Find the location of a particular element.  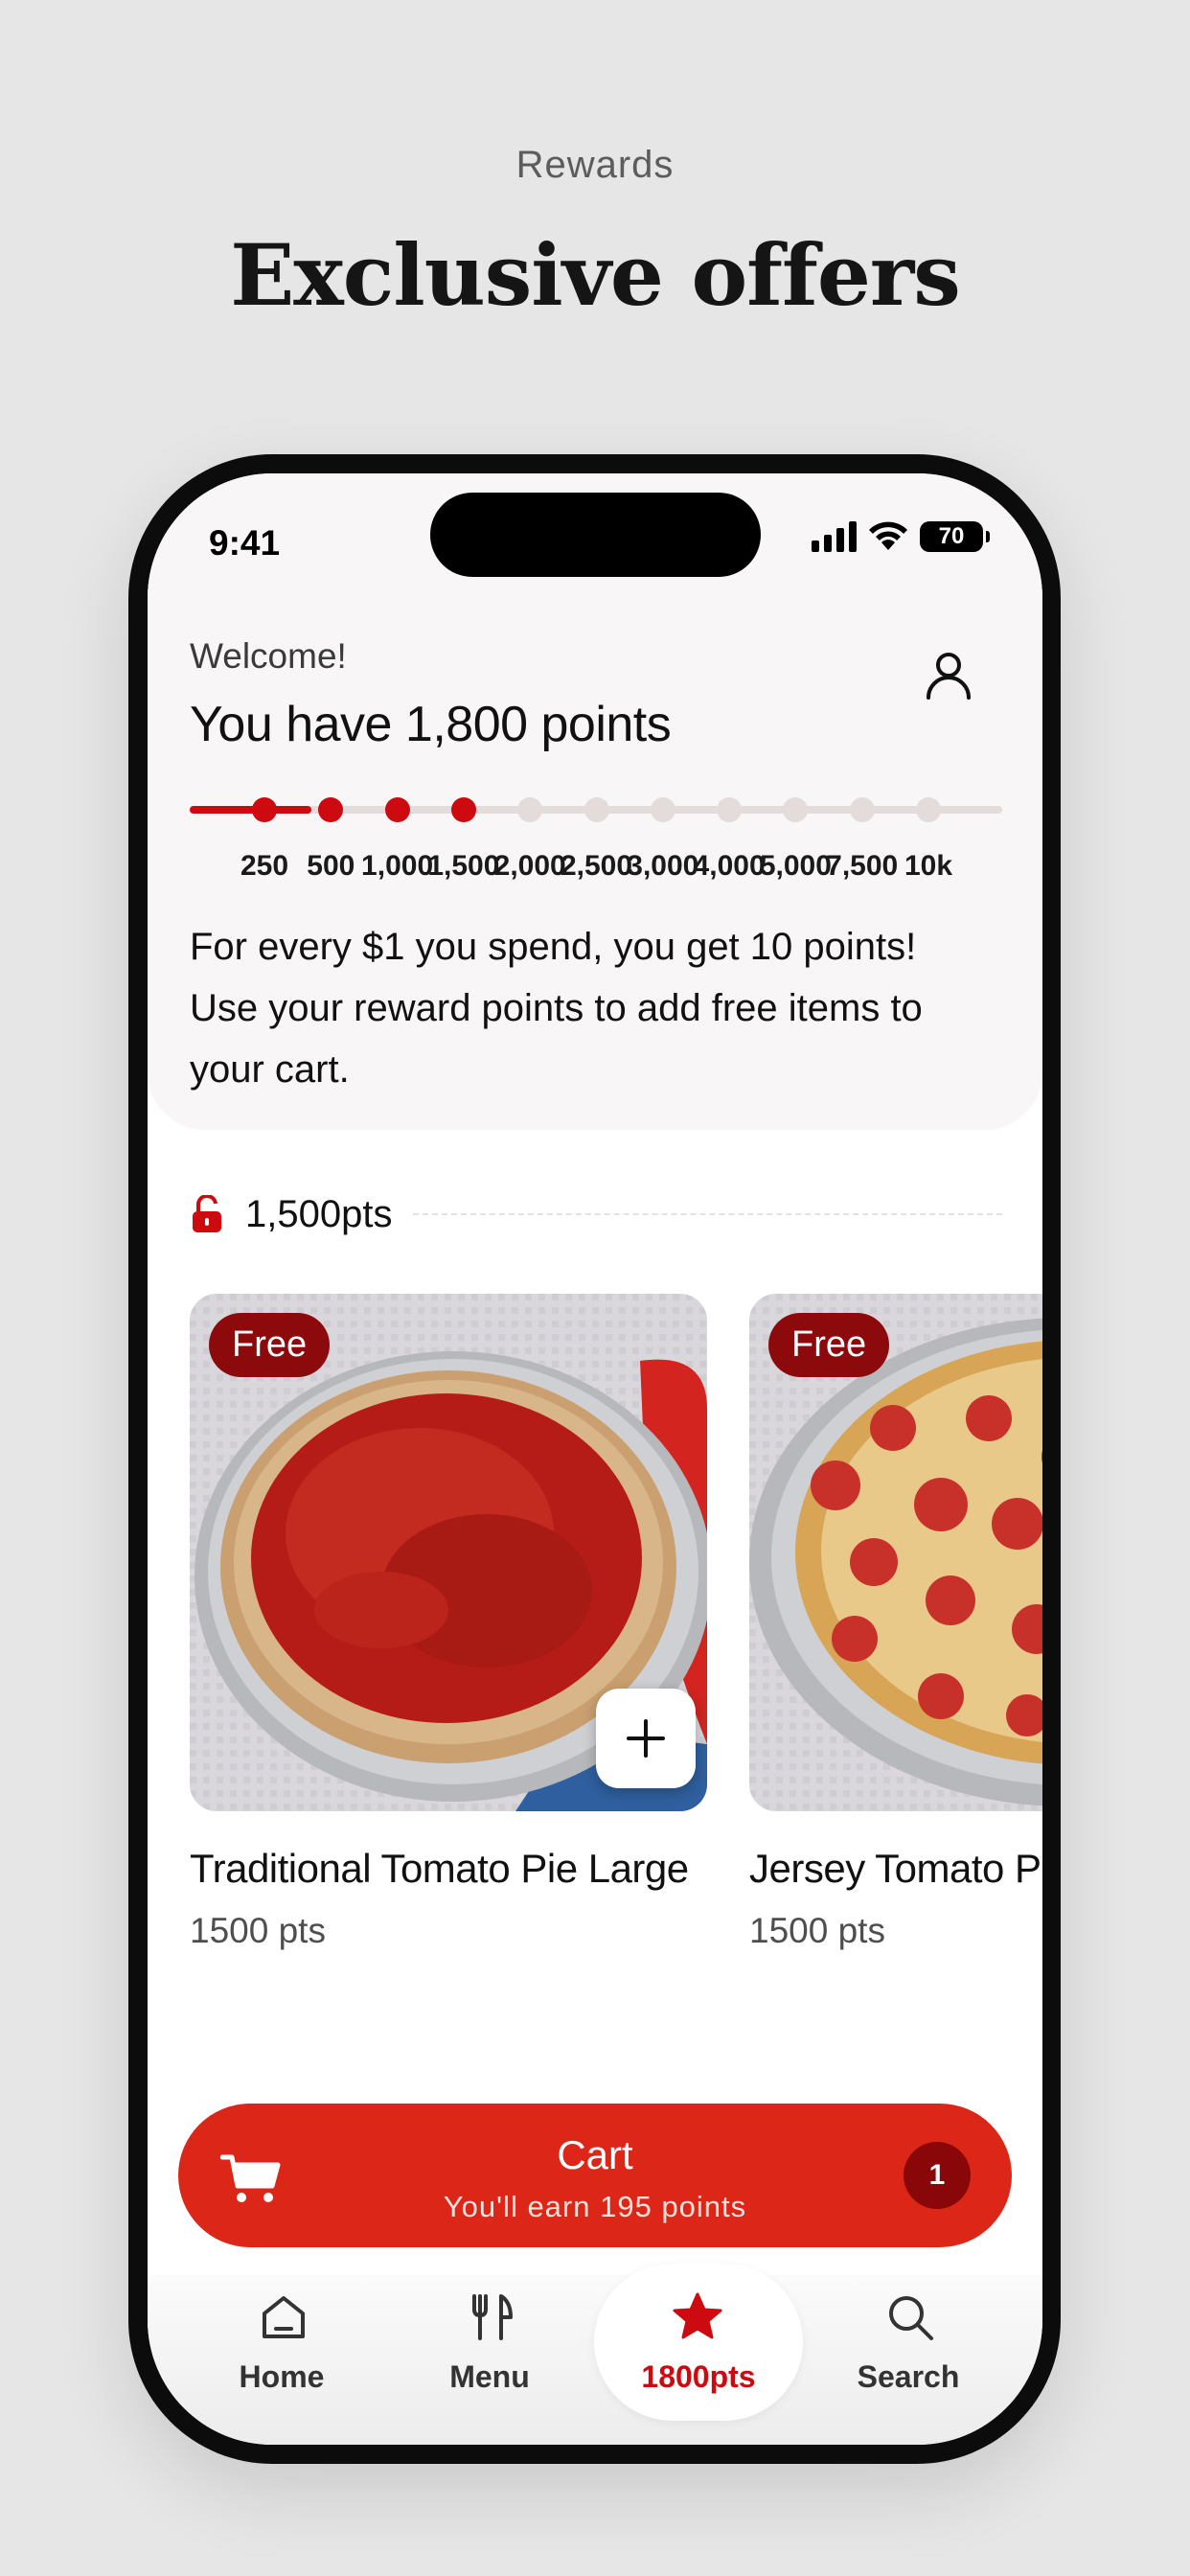

tab-home: Home is located at coordinates (282, 2337).